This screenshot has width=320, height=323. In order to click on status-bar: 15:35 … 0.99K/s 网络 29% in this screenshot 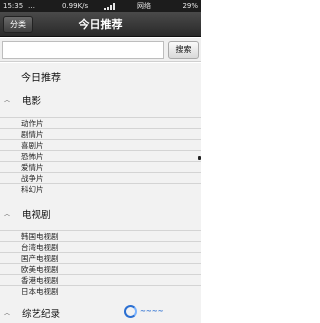, I will do `click(100, 6)`.